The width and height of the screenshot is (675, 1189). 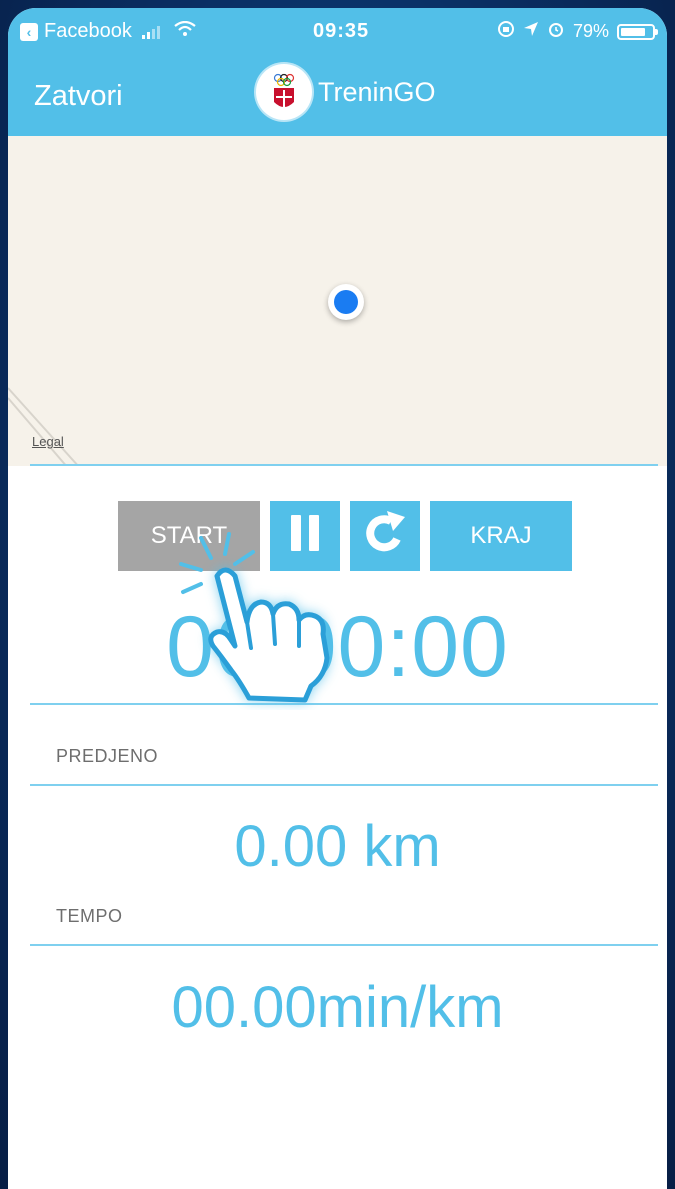 I want to click on back-to-app-icon: ‹, so click(x=29, y=31).